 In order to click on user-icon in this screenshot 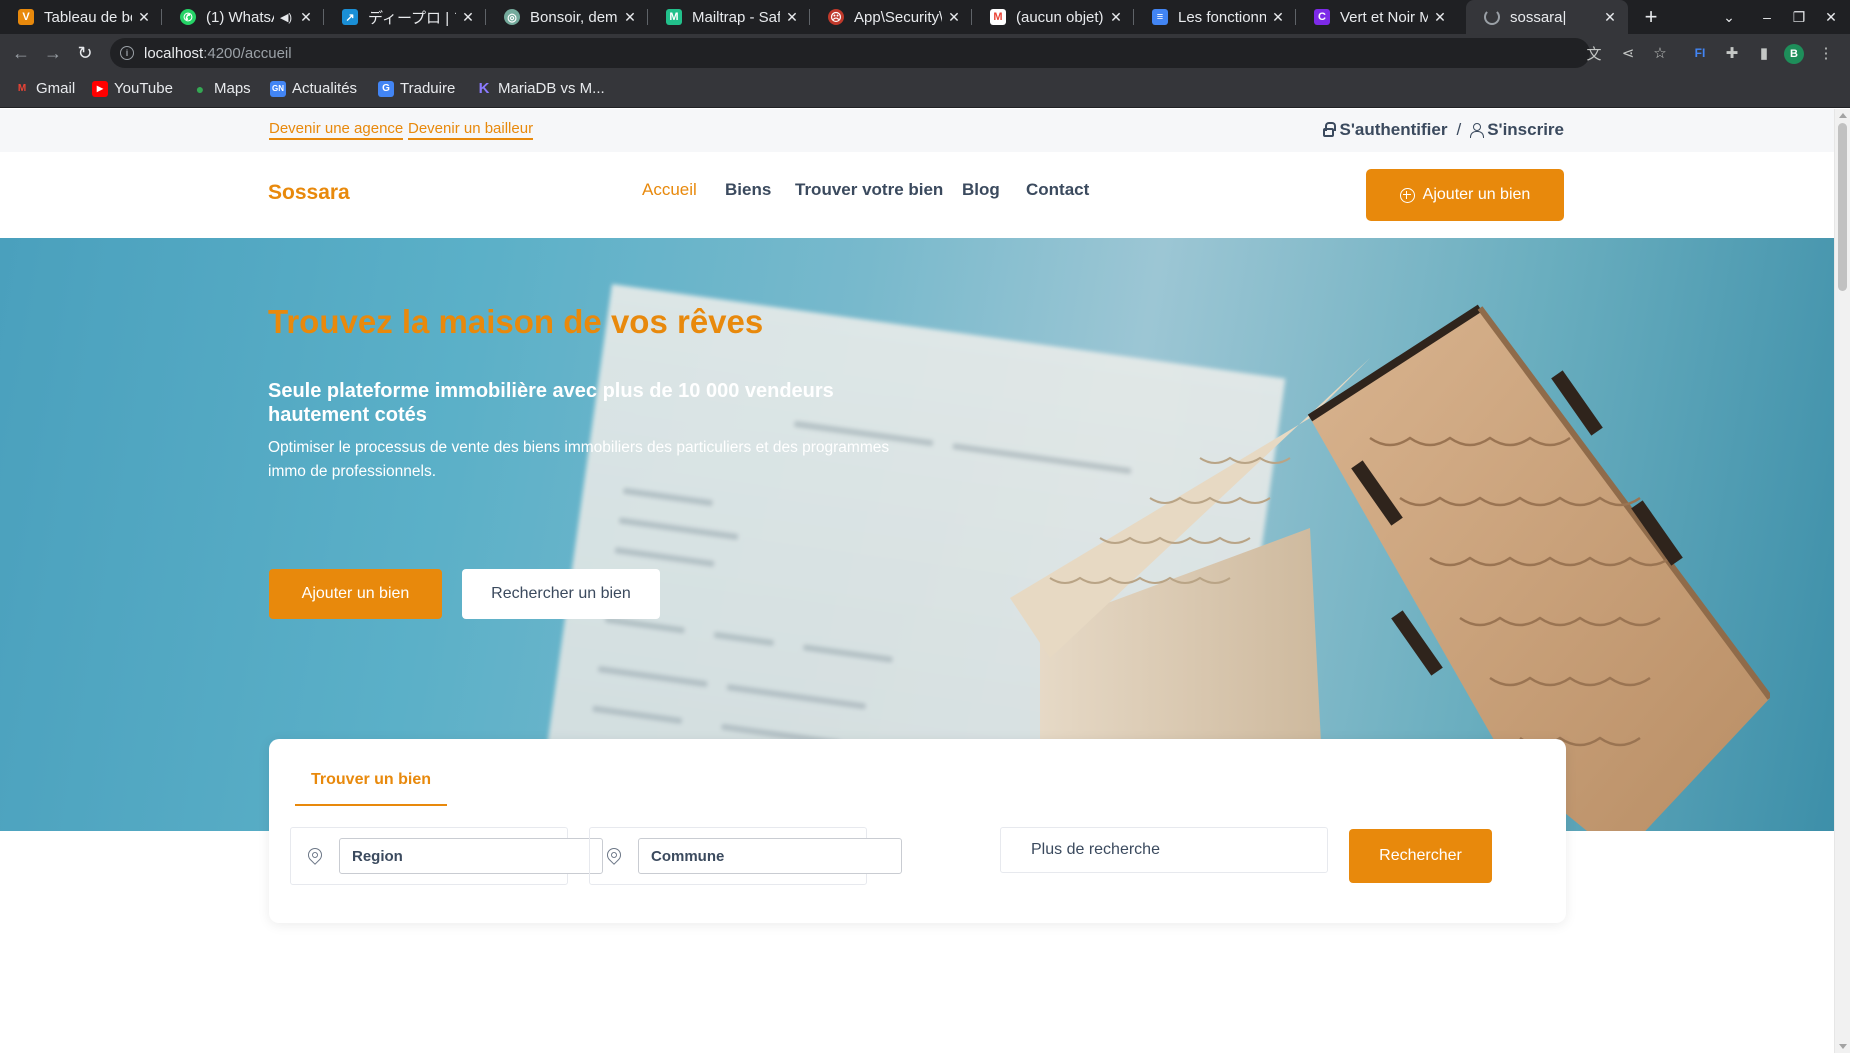, I will do `click(1477, 130)`.